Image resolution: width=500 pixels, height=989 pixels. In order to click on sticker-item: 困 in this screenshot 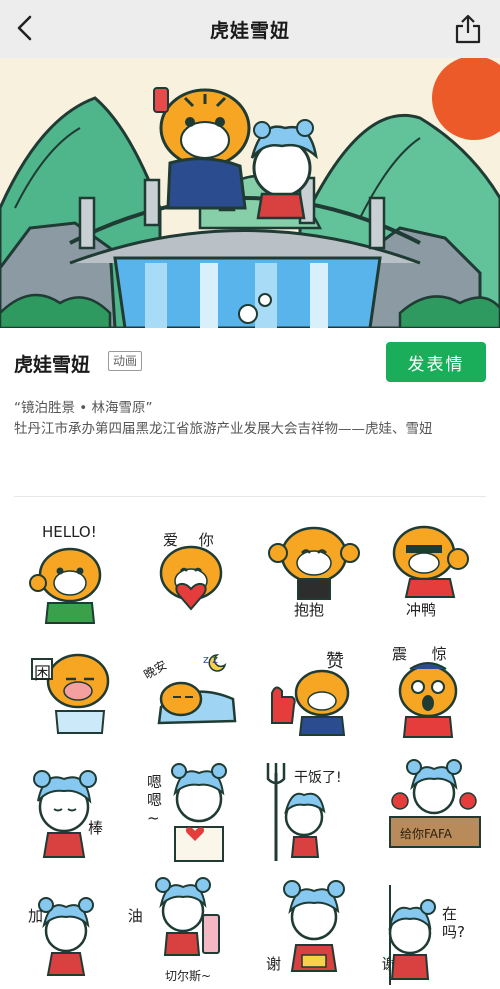, I will do `click(67, 692)`.